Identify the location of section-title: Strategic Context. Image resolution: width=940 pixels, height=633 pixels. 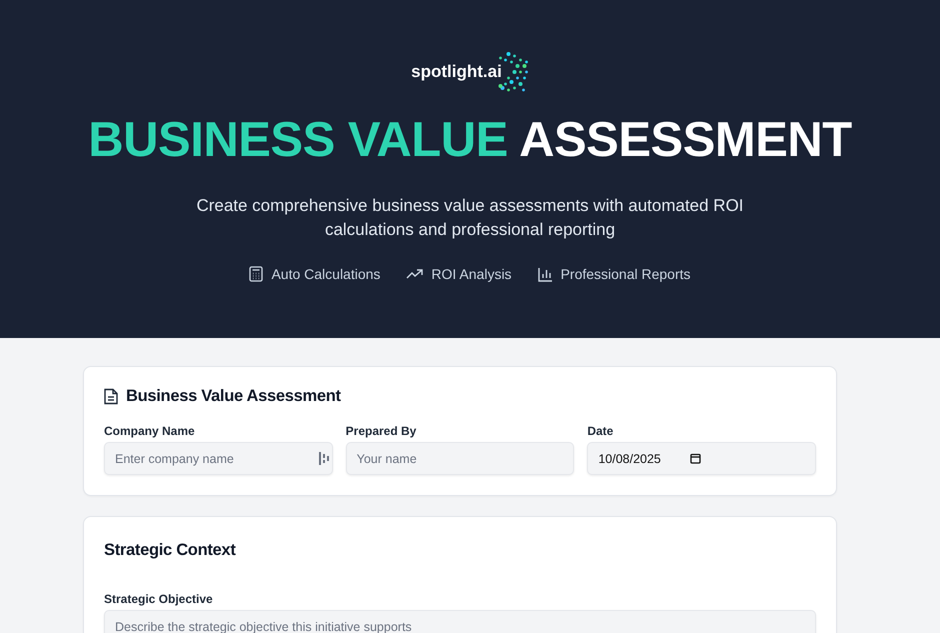
(170, 550).